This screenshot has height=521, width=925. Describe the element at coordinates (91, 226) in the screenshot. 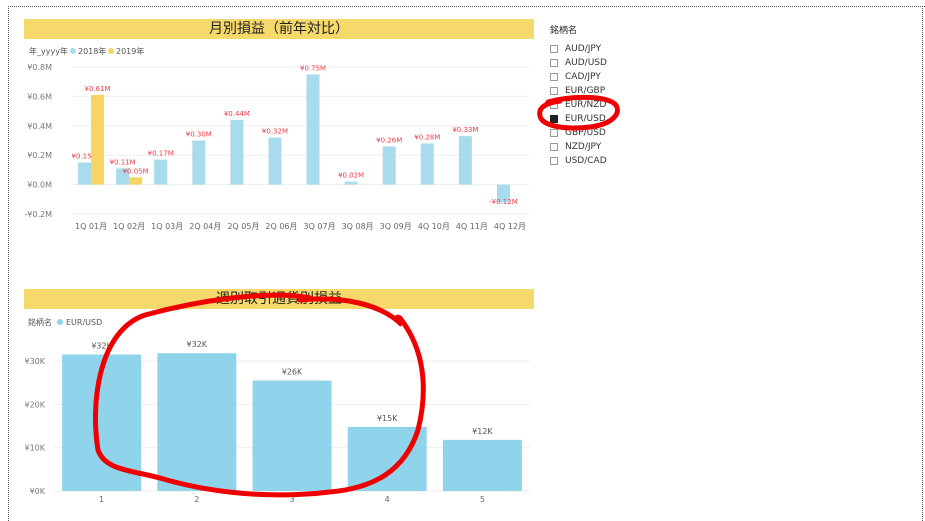

I see `chart1-xtick-label: 1Q 01月` at that location.